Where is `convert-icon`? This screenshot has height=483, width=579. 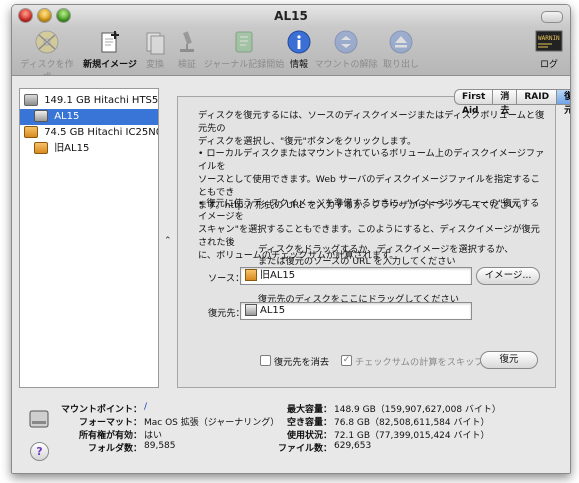
convert-icon is located at coordinates (155, 42).